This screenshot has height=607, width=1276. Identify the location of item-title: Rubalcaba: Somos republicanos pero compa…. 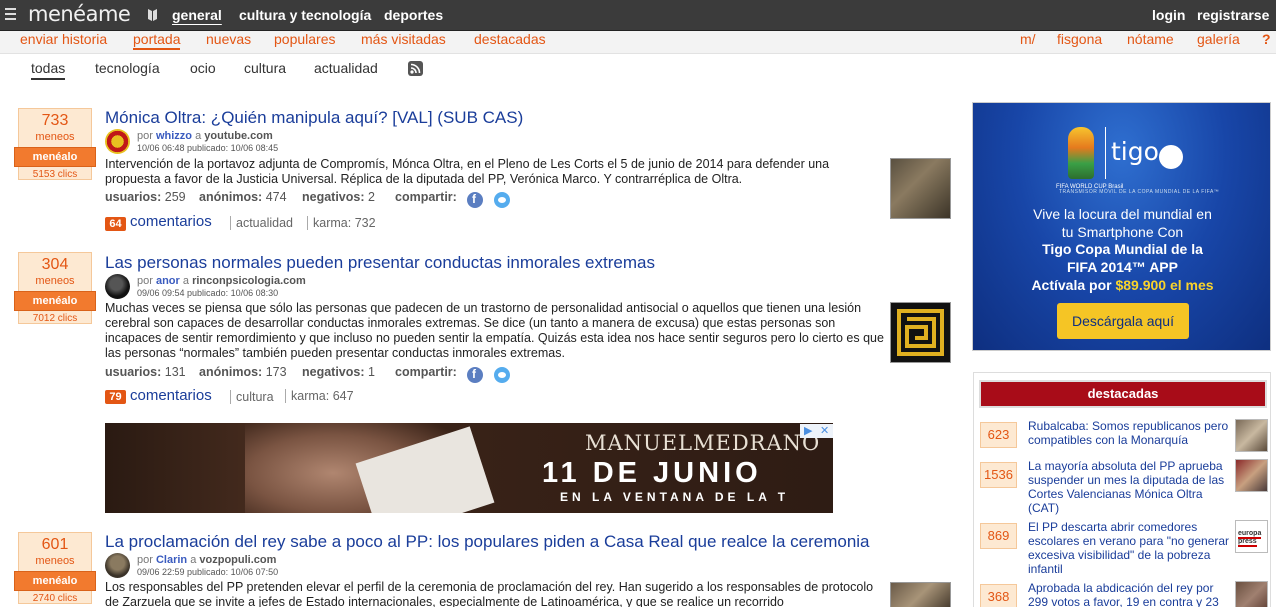
(1130, 433).